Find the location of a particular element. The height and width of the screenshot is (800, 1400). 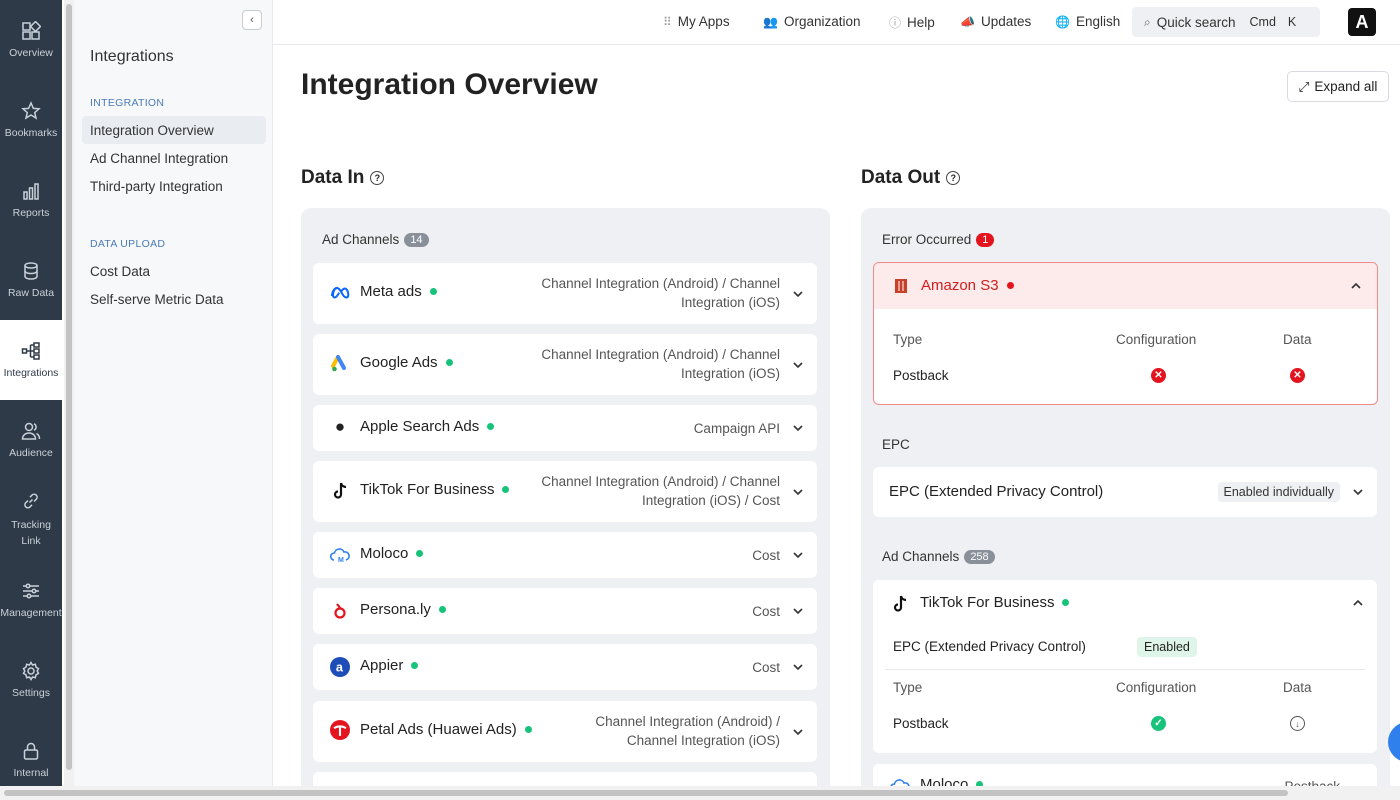

epc-card-name: EPC (Extended Privacy Control) is located at coordinates (996, 491).